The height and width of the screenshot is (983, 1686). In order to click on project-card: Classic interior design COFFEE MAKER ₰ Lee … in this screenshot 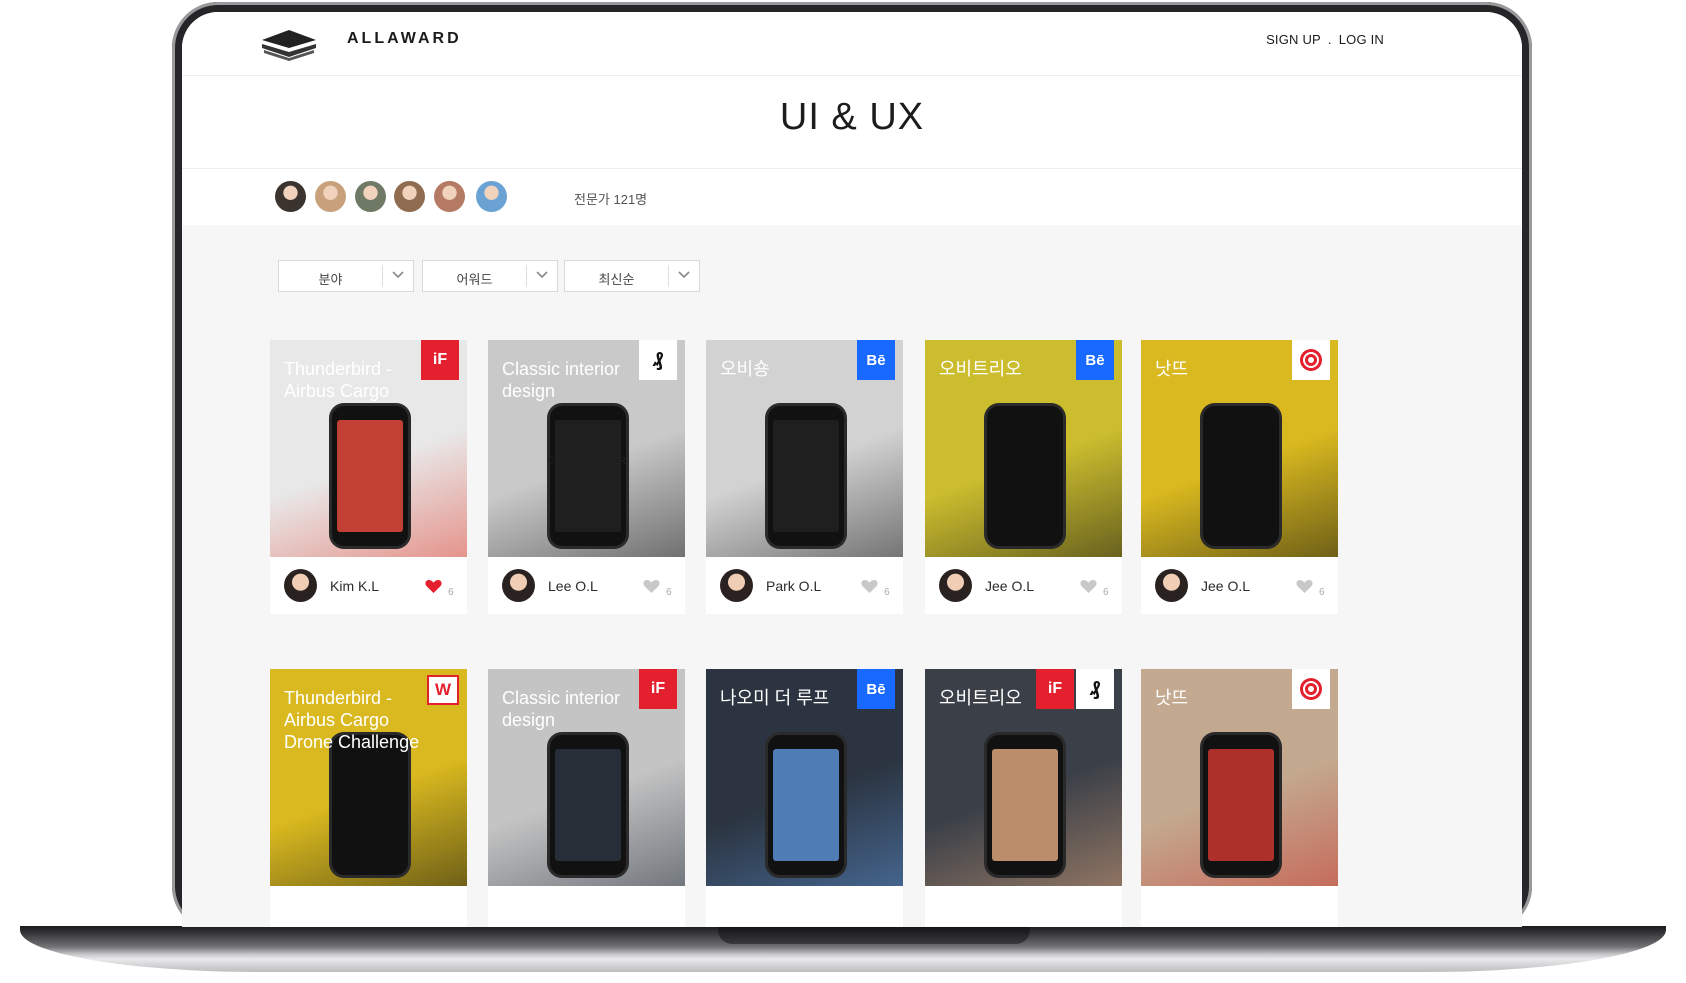, I will do `click(586, 477)`.